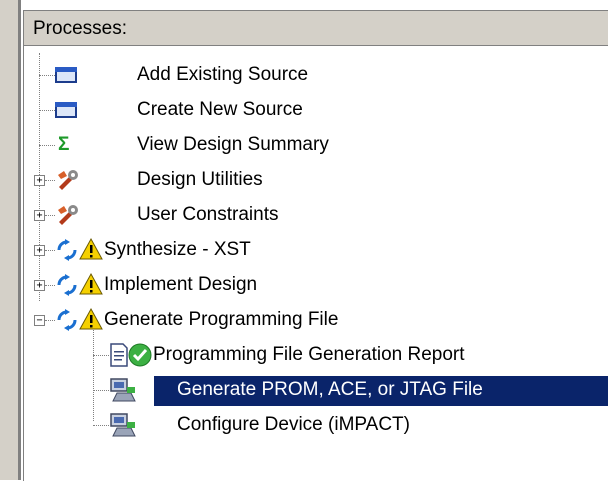 The width and height of the screenshot is (608, 481). What do you see at coordinates (220, 110) in the screenshot?
I see `process-item-create-new-source: Create New Source` at bounding box center [220, 110].